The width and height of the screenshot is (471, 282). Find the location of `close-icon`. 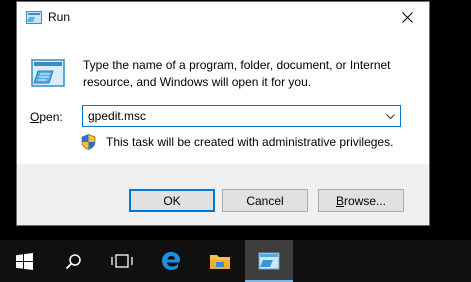

close-icon is located at coordinates (407, 17).